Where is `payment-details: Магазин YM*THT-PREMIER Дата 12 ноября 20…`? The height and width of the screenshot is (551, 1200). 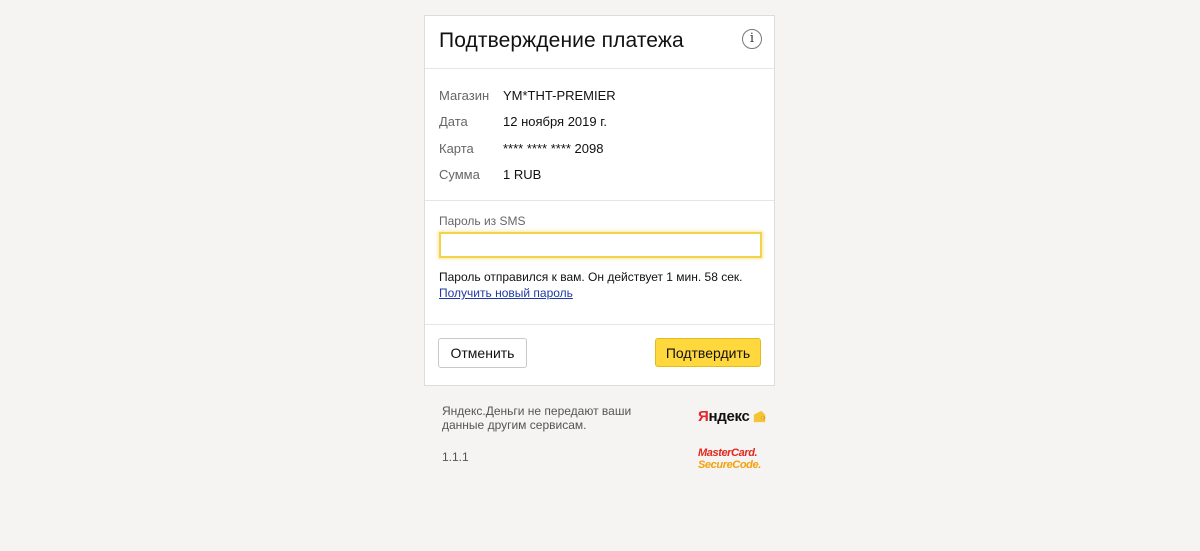
payment-details: Магазин YM*THT-PREMIER Дата 12 ноября 20… is located at coordinates (599, 135).